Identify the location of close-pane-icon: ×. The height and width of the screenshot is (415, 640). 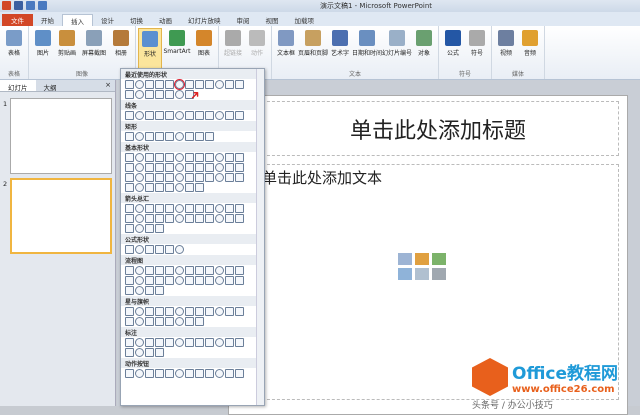
(108, 85).